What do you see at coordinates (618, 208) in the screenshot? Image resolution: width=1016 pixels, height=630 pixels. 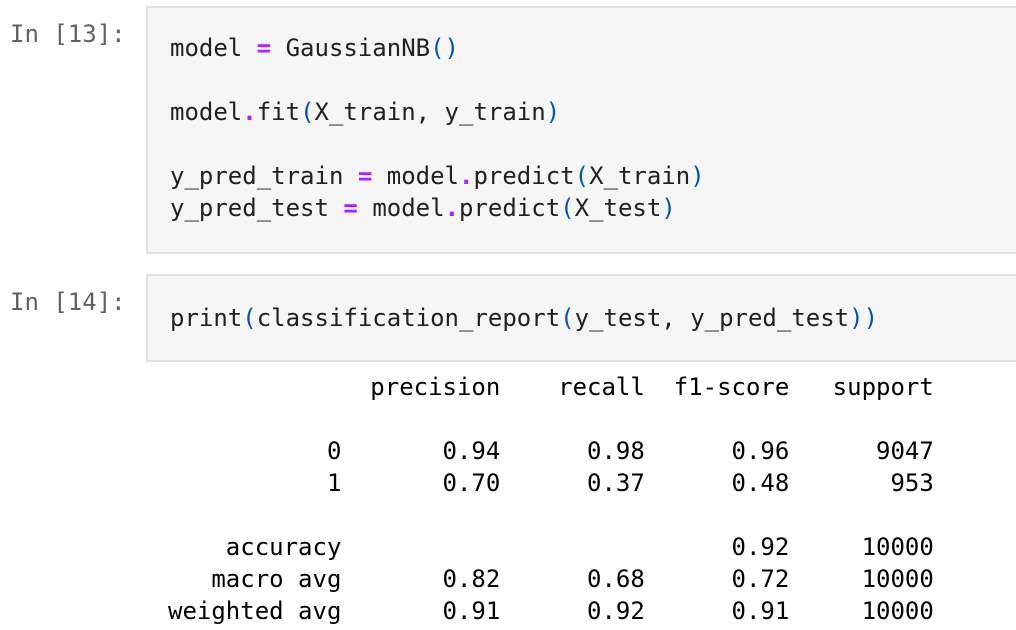 I see `code-token: X_test` at bounding box center [618, 208].